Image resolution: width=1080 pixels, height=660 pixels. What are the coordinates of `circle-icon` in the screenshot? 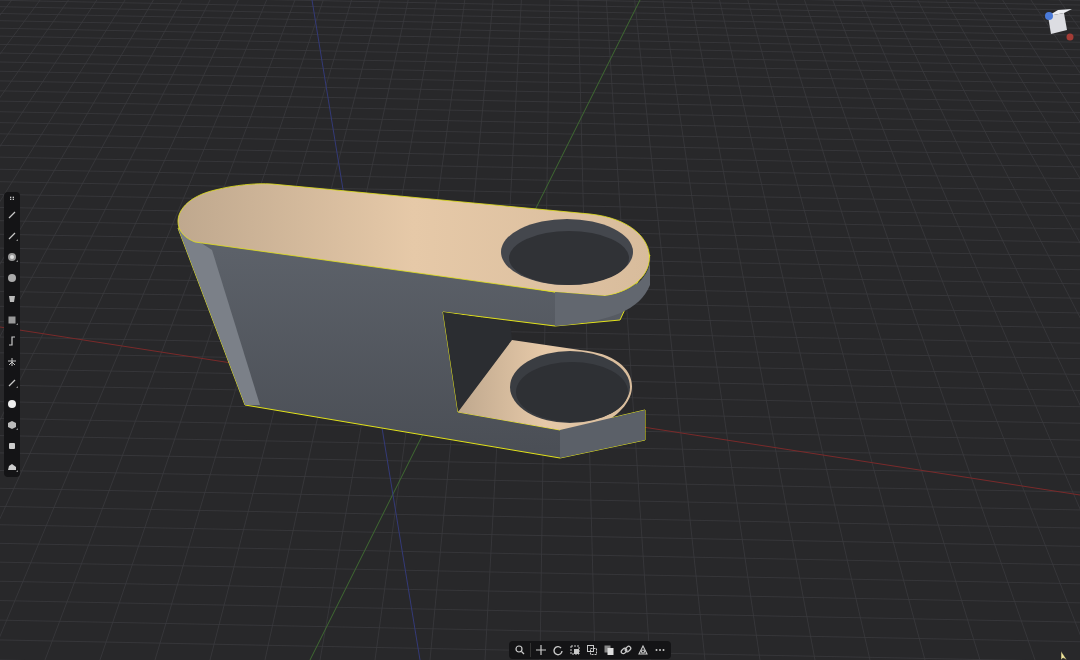 It's located at (12, 404).